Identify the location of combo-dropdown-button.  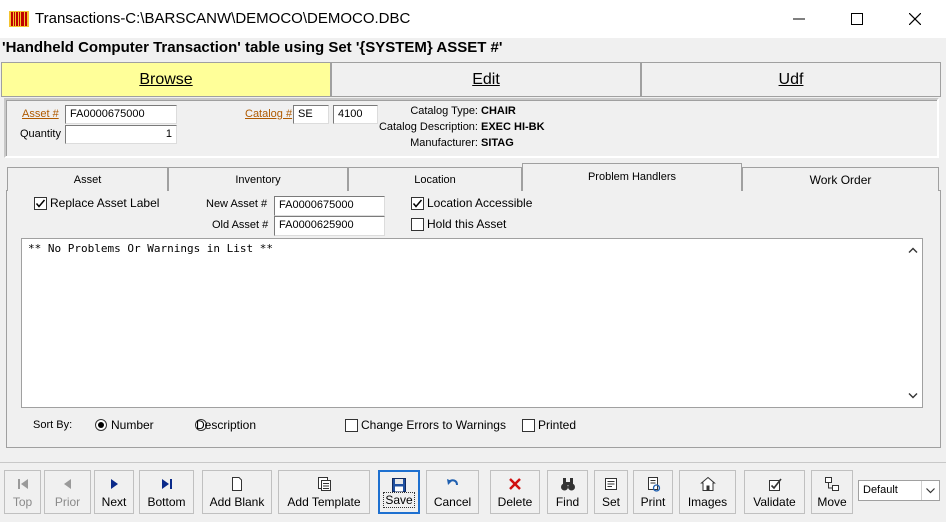
(930, 490).